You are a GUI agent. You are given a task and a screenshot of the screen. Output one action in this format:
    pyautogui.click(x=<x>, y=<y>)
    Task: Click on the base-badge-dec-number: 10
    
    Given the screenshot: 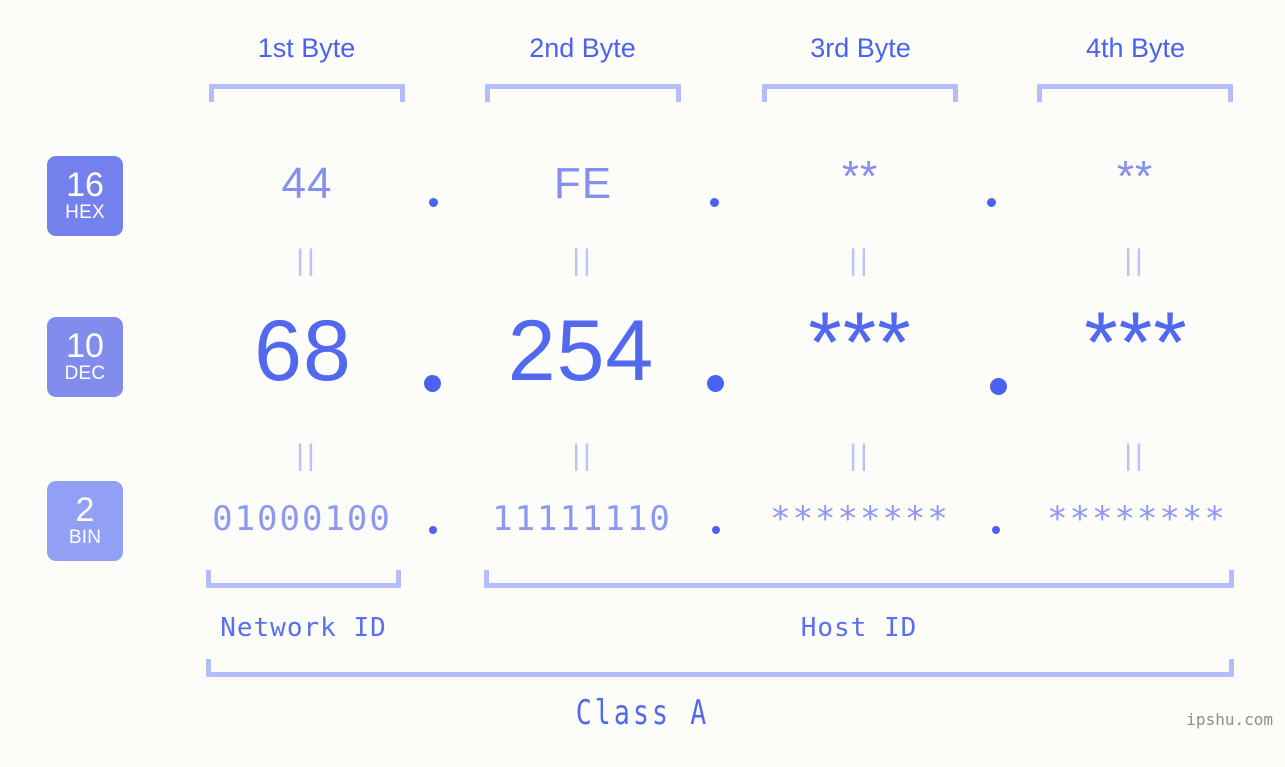 What is the action you would take?
    pyautogui.click(x=85, y=346)
    